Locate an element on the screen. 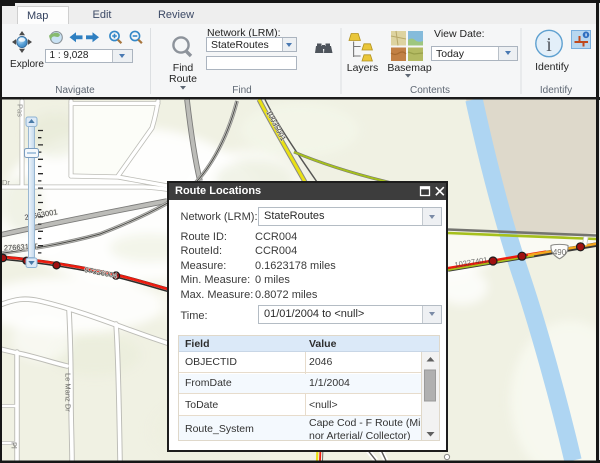 This screenshot has width=600, height=463. svg-text: Dr is located at coordinates (6, 182).